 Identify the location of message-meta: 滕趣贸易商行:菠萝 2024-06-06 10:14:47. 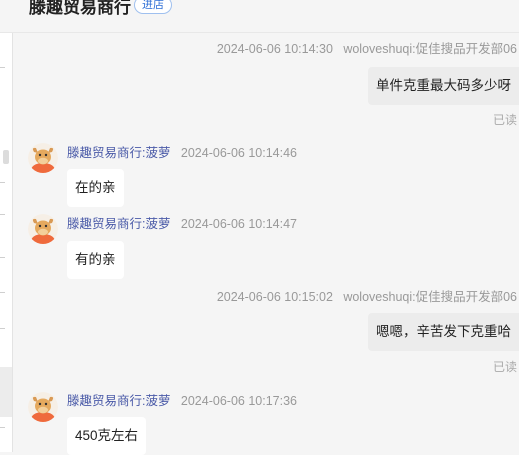
(182, 224).